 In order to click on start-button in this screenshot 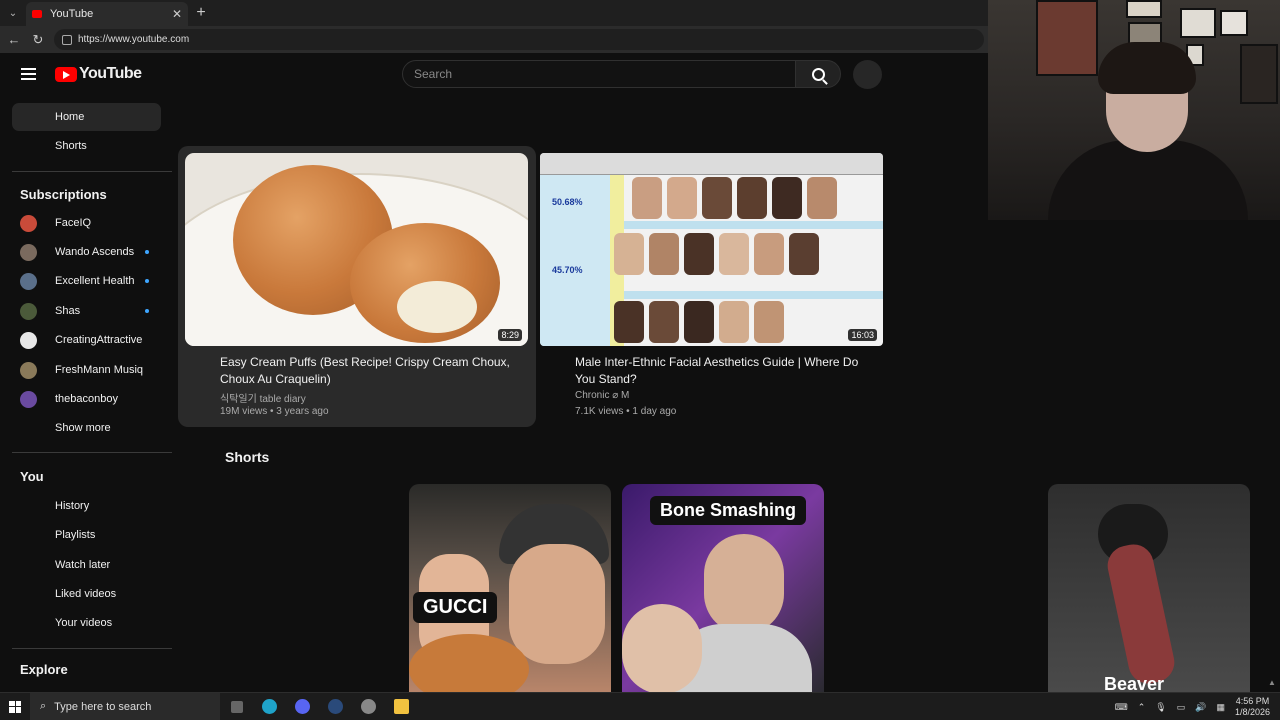, I will do `click(15, 706)`.